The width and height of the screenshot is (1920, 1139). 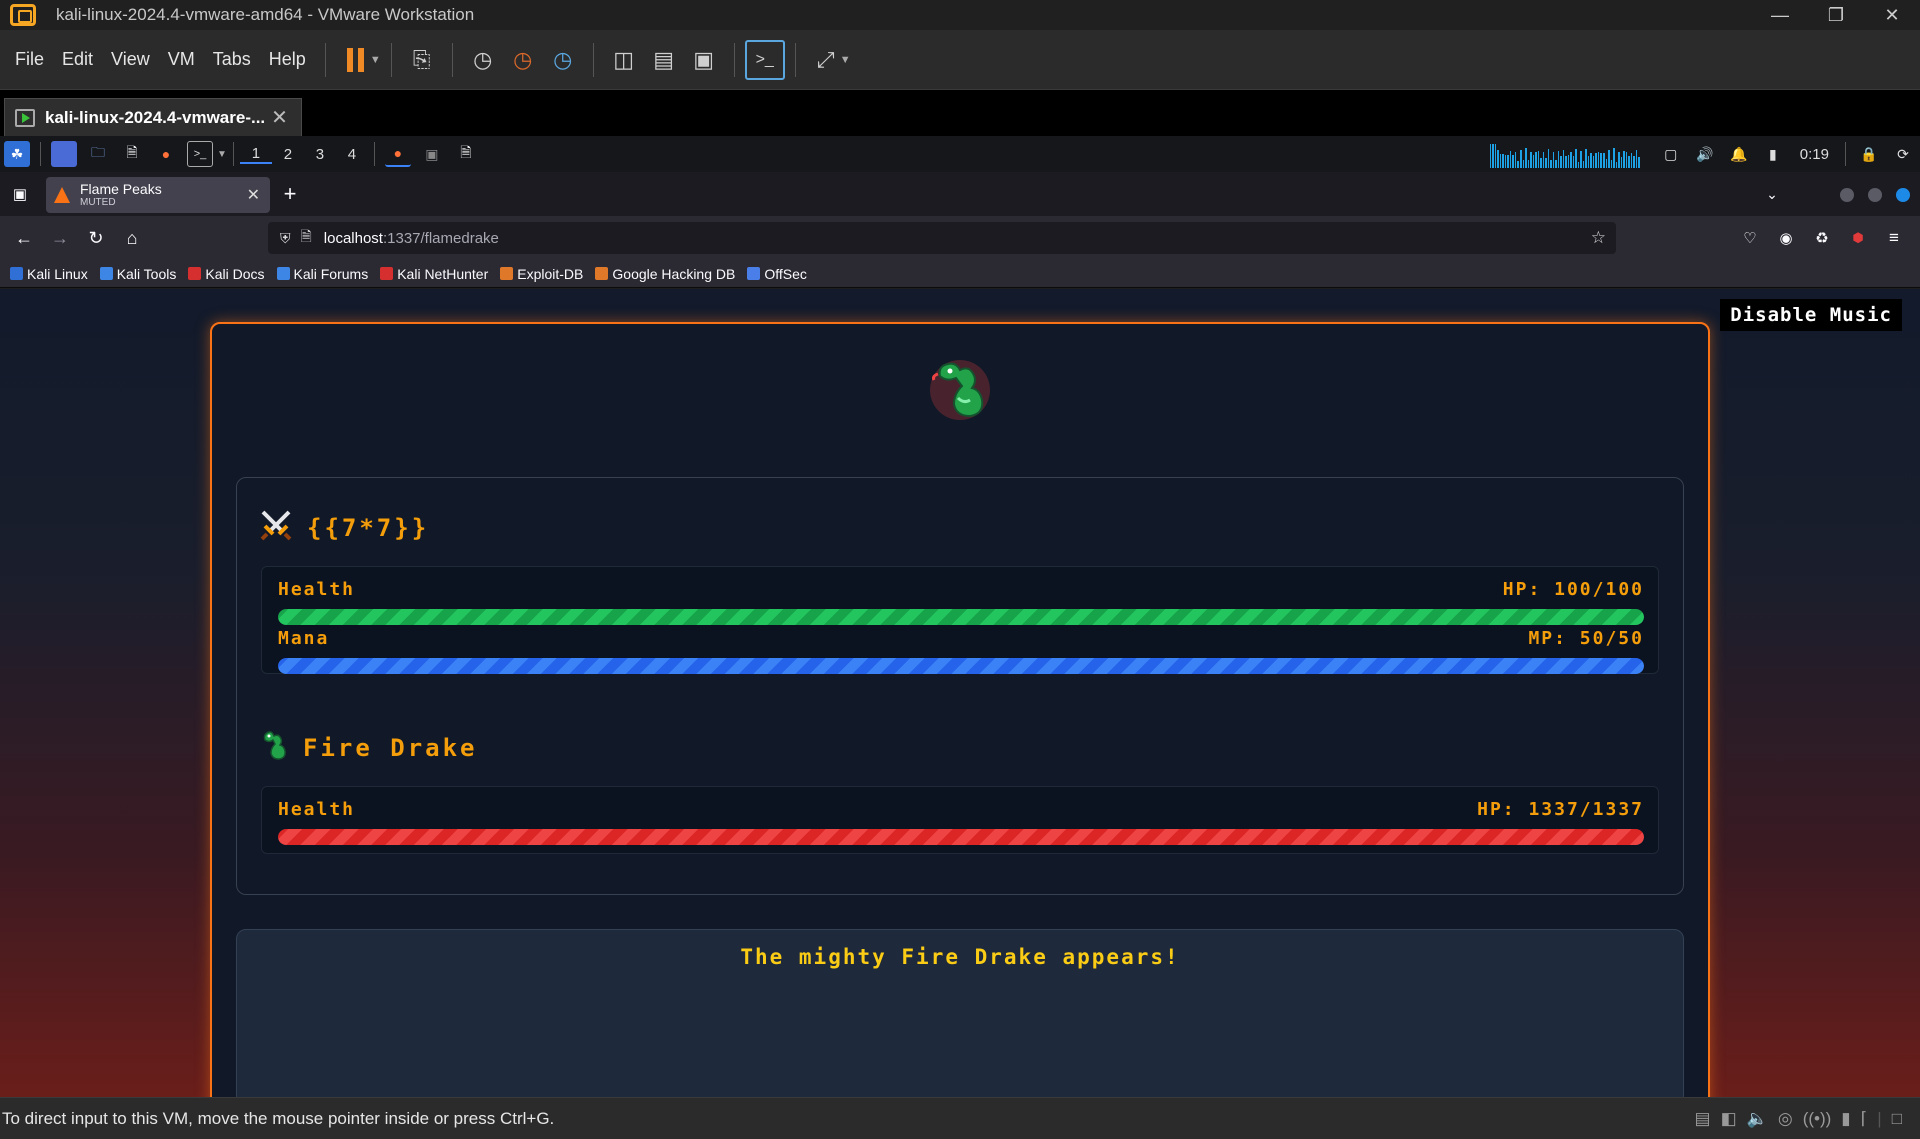 I want to click on player-mana-fill, so click(x=961, y=666).